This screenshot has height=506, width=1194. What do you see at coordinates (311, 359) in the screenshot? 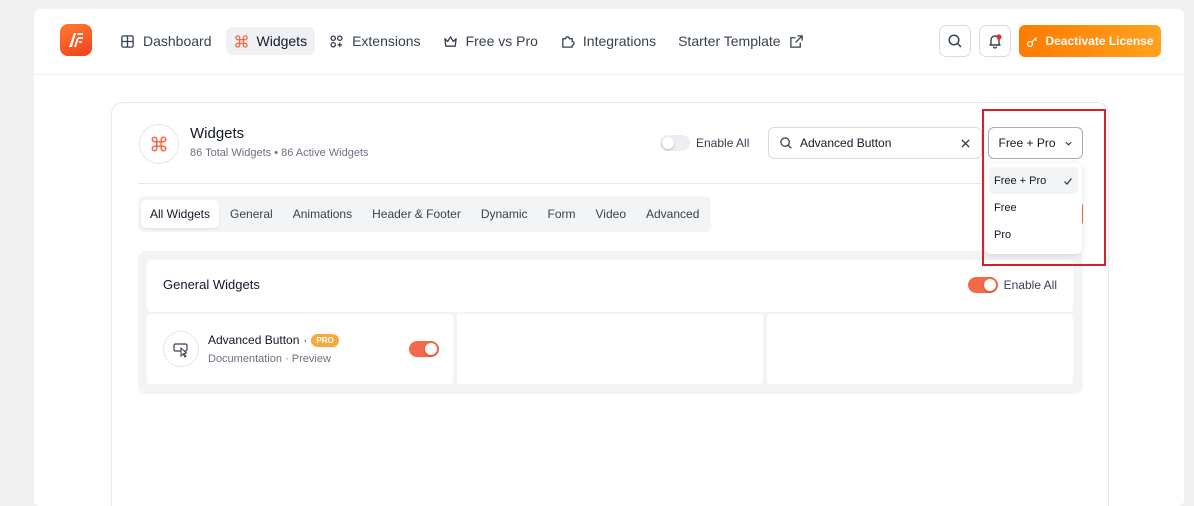
I see `preview-link: Preview` at bounding box center [311, 359].